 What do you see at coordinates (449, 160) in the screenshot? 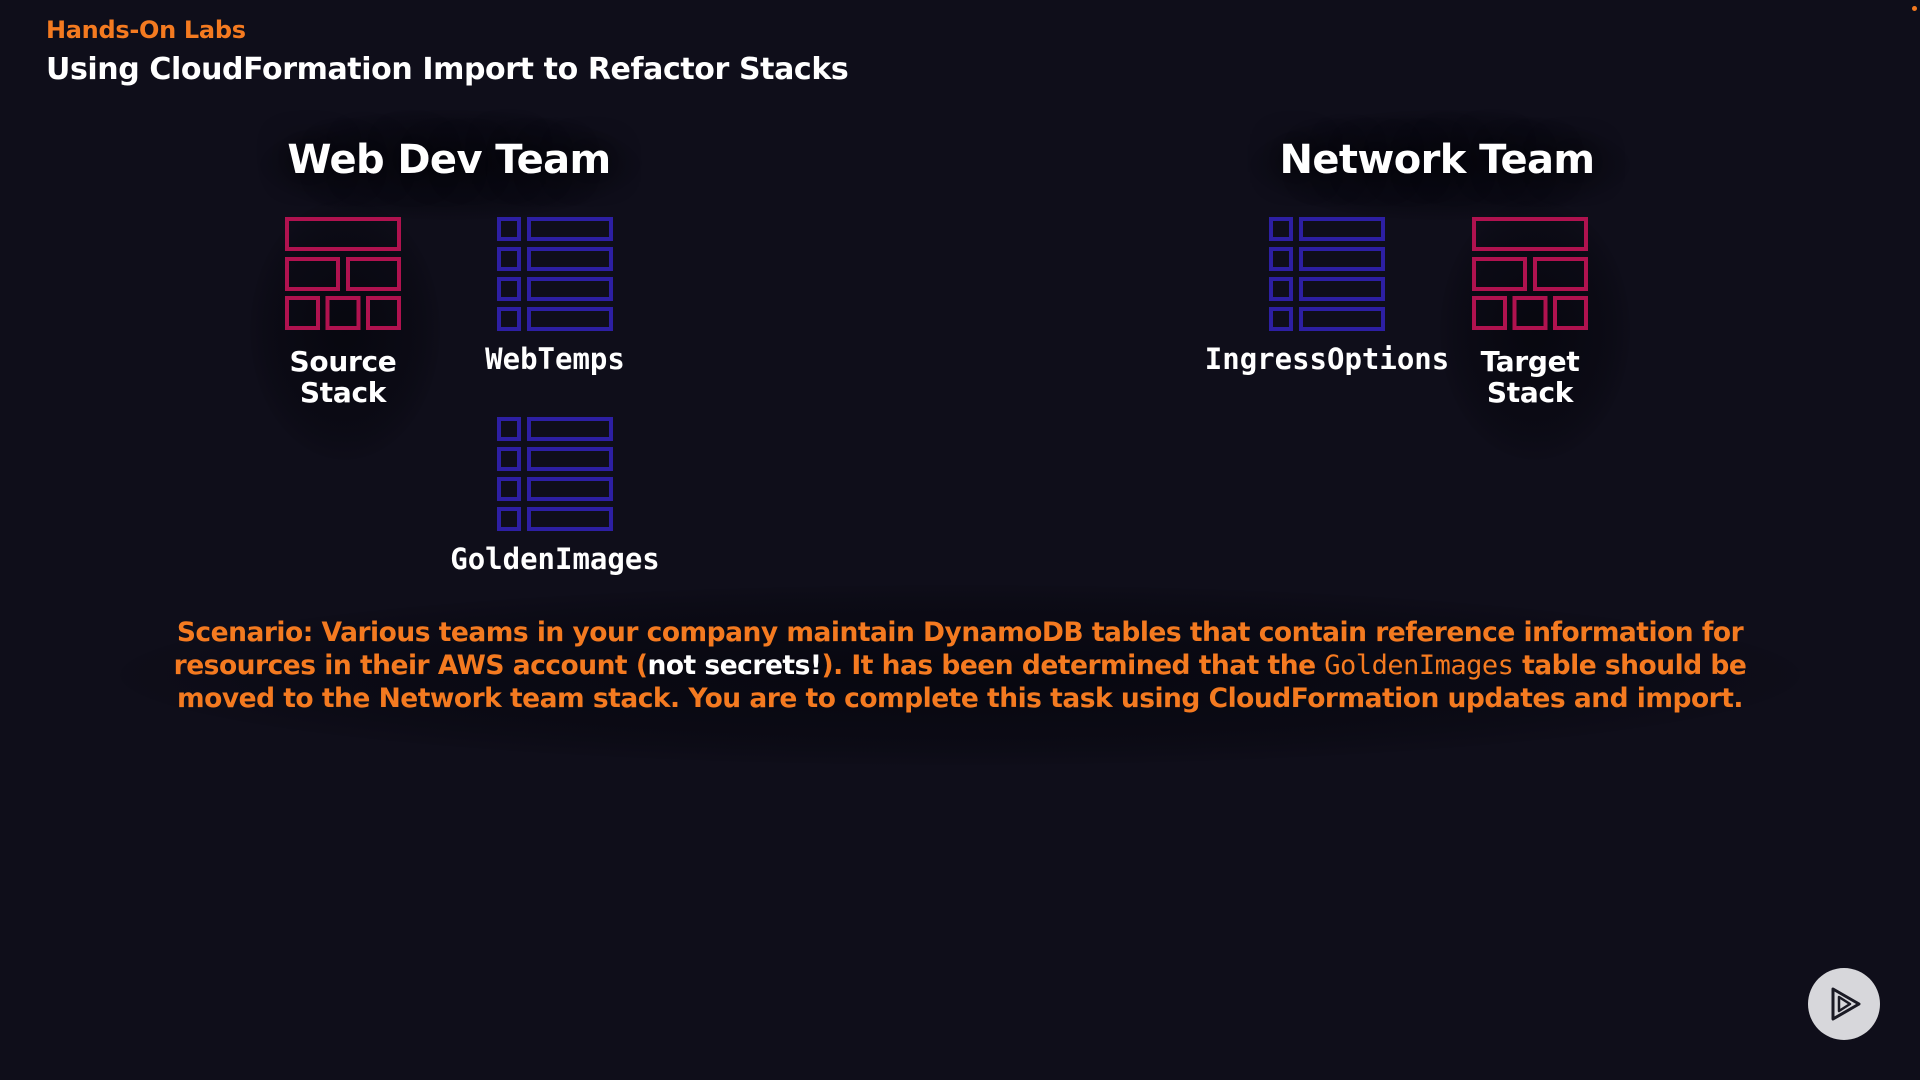
I see `web-dev-team-title: Web Dev Team` at bounding box center [449, 160].